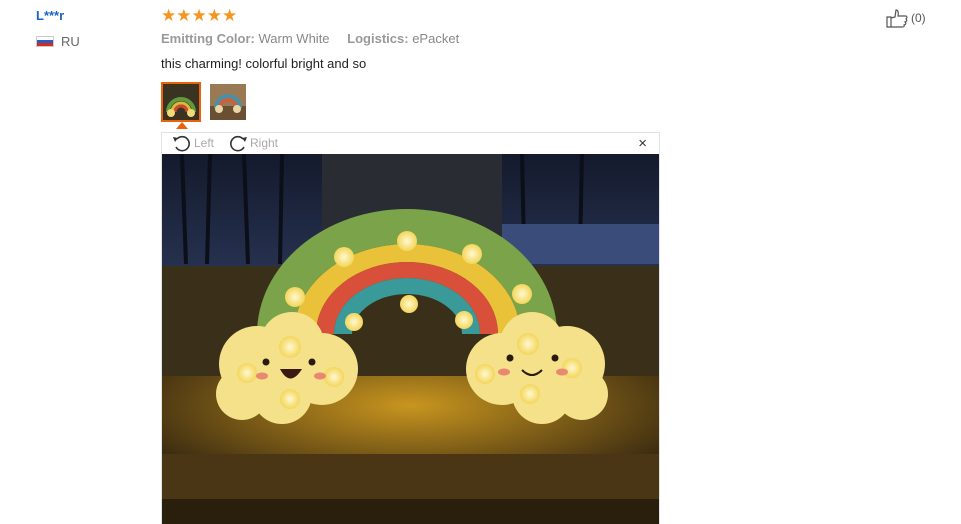 This screenshot has height=524, width=961. Describe the element at coordinates (193, 143) in the screenshot. I see `rotate-left-button: Left` at that location.